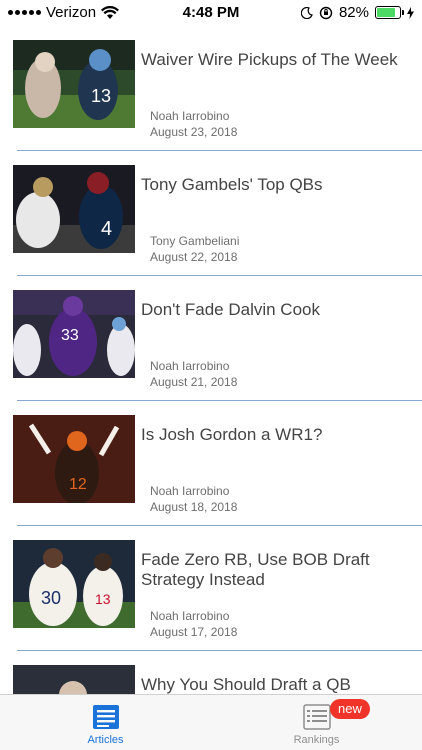 This screenshot has width=422, height=750. What do you see at coordinates (276, 435) in the screenshot?
I see `article-title: Is Josh Gordon a WR1?` at bounding box center [276, 435].